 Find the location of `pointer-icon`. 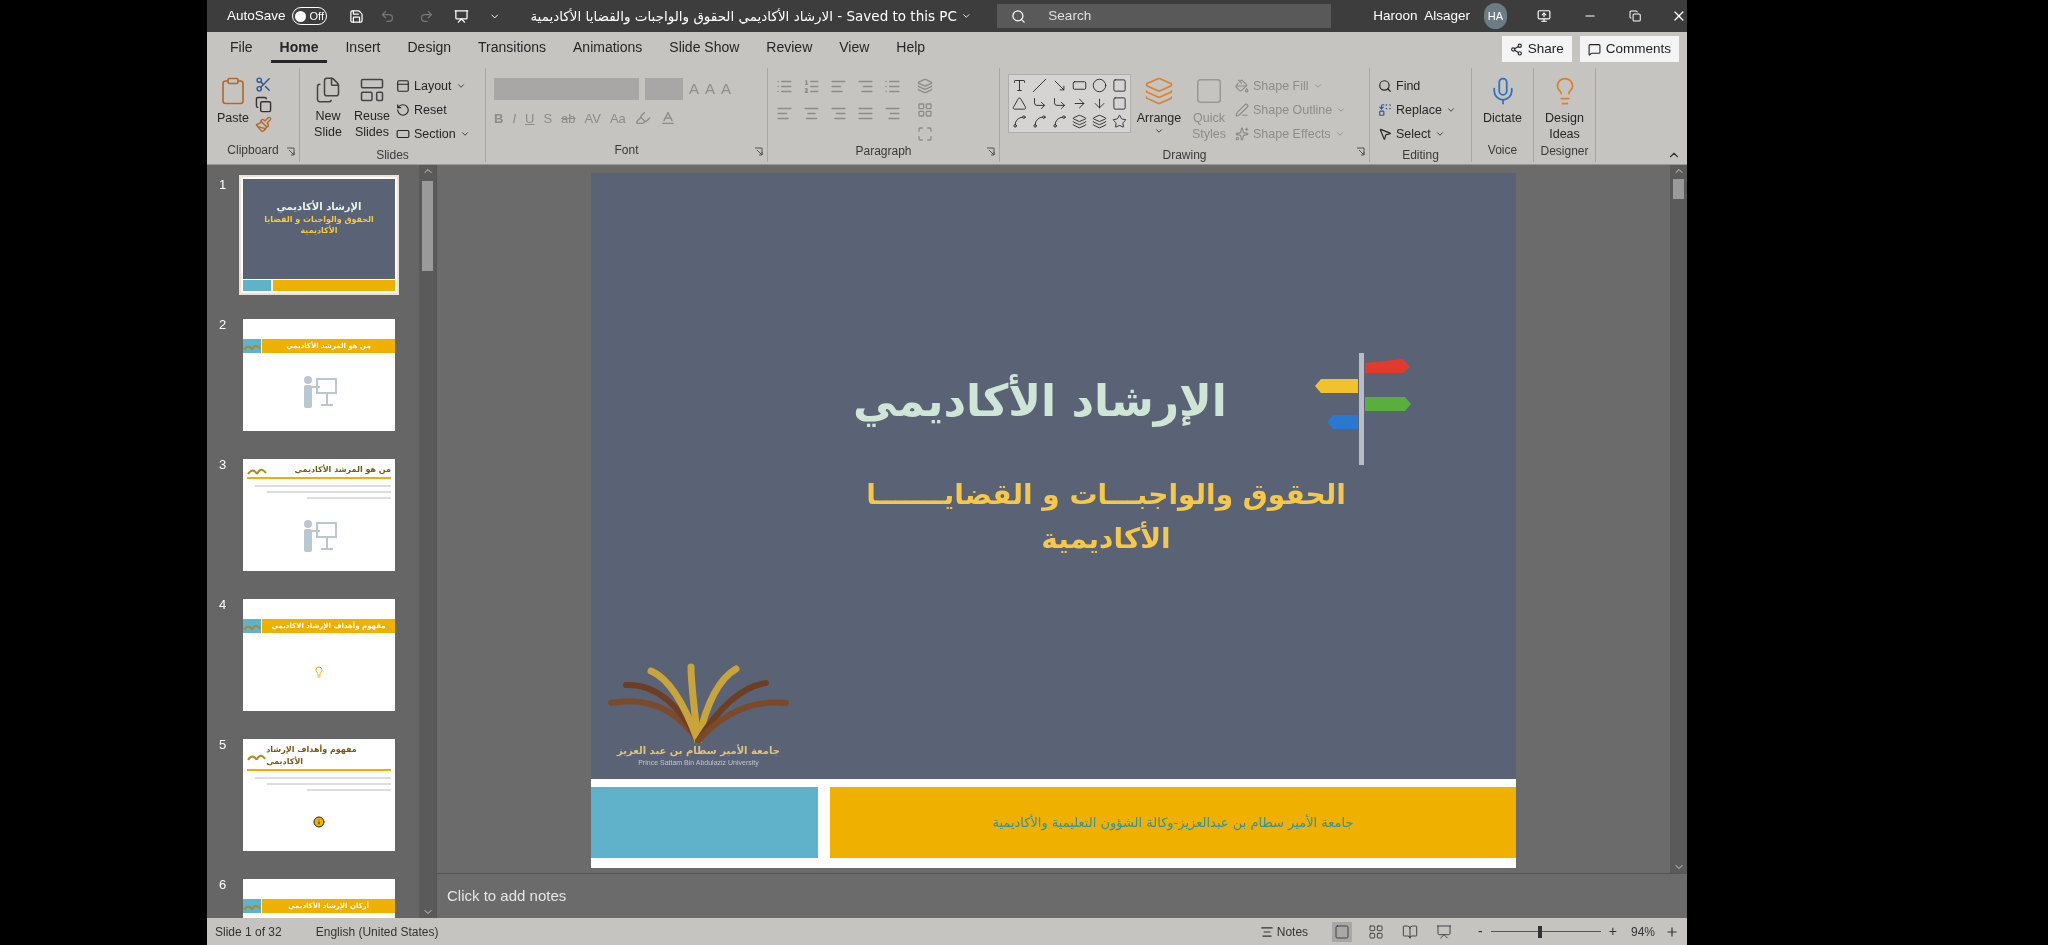

pointer-icon is located at coordinates (1385, 134).